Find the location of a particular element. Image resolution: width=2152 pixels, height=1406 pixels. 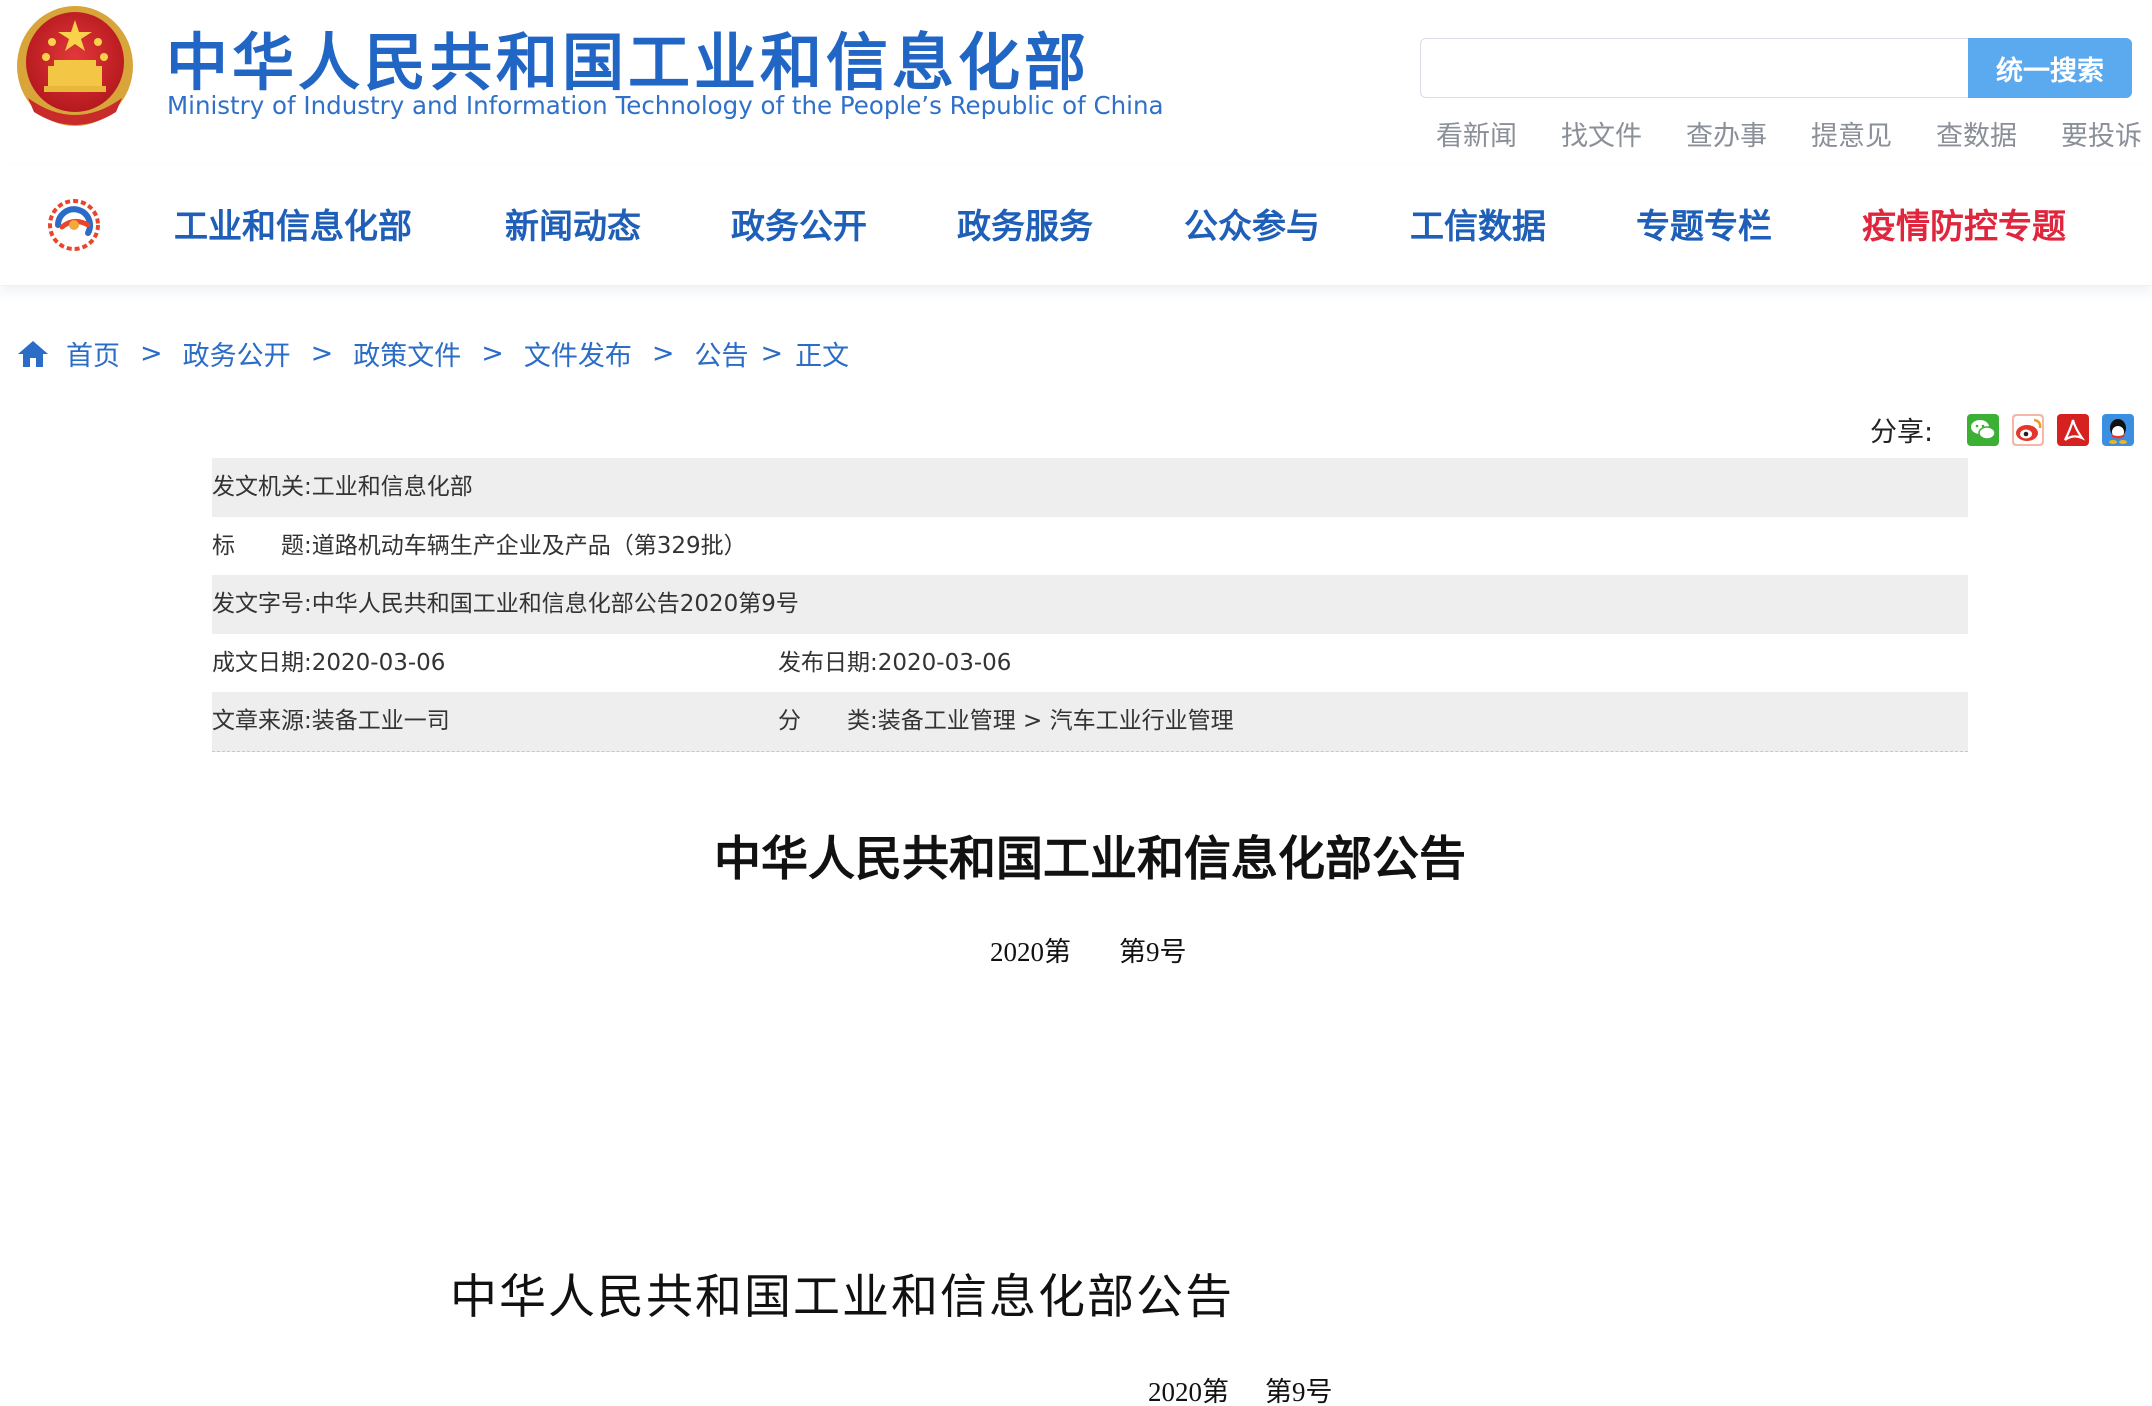

meta-title: 标 题:道路机动车辆生产企业及产品（第329批） is located at coordinates (479, 546).